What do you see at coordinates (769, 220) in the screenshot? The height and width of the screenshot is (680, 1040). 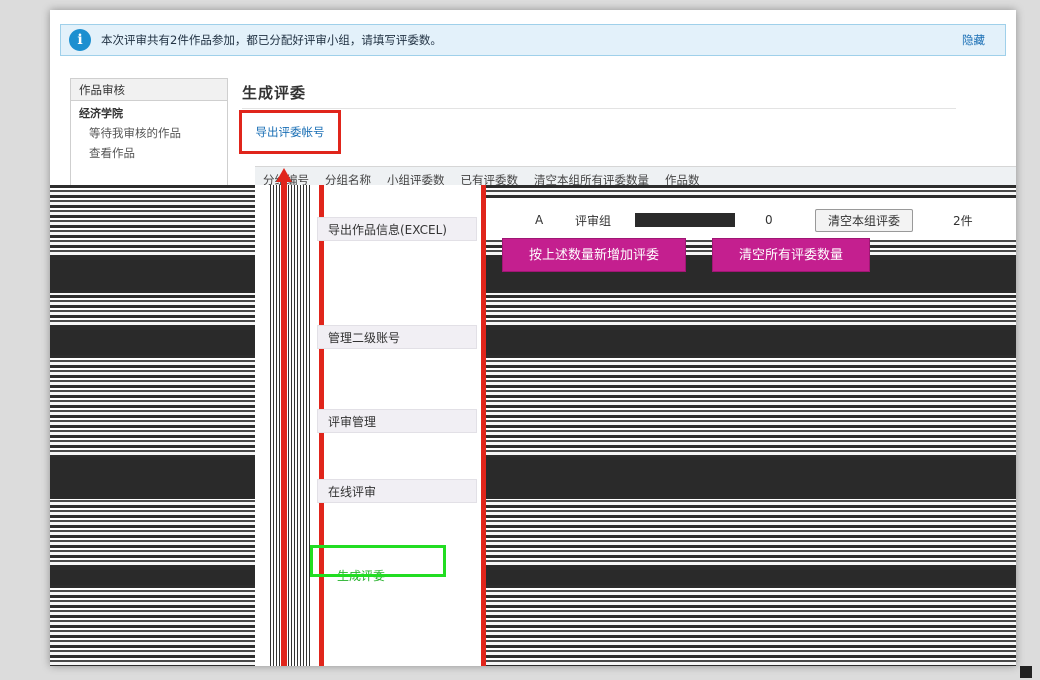 I see `row-existing-judges: 0` at bounding box center [769, 220].